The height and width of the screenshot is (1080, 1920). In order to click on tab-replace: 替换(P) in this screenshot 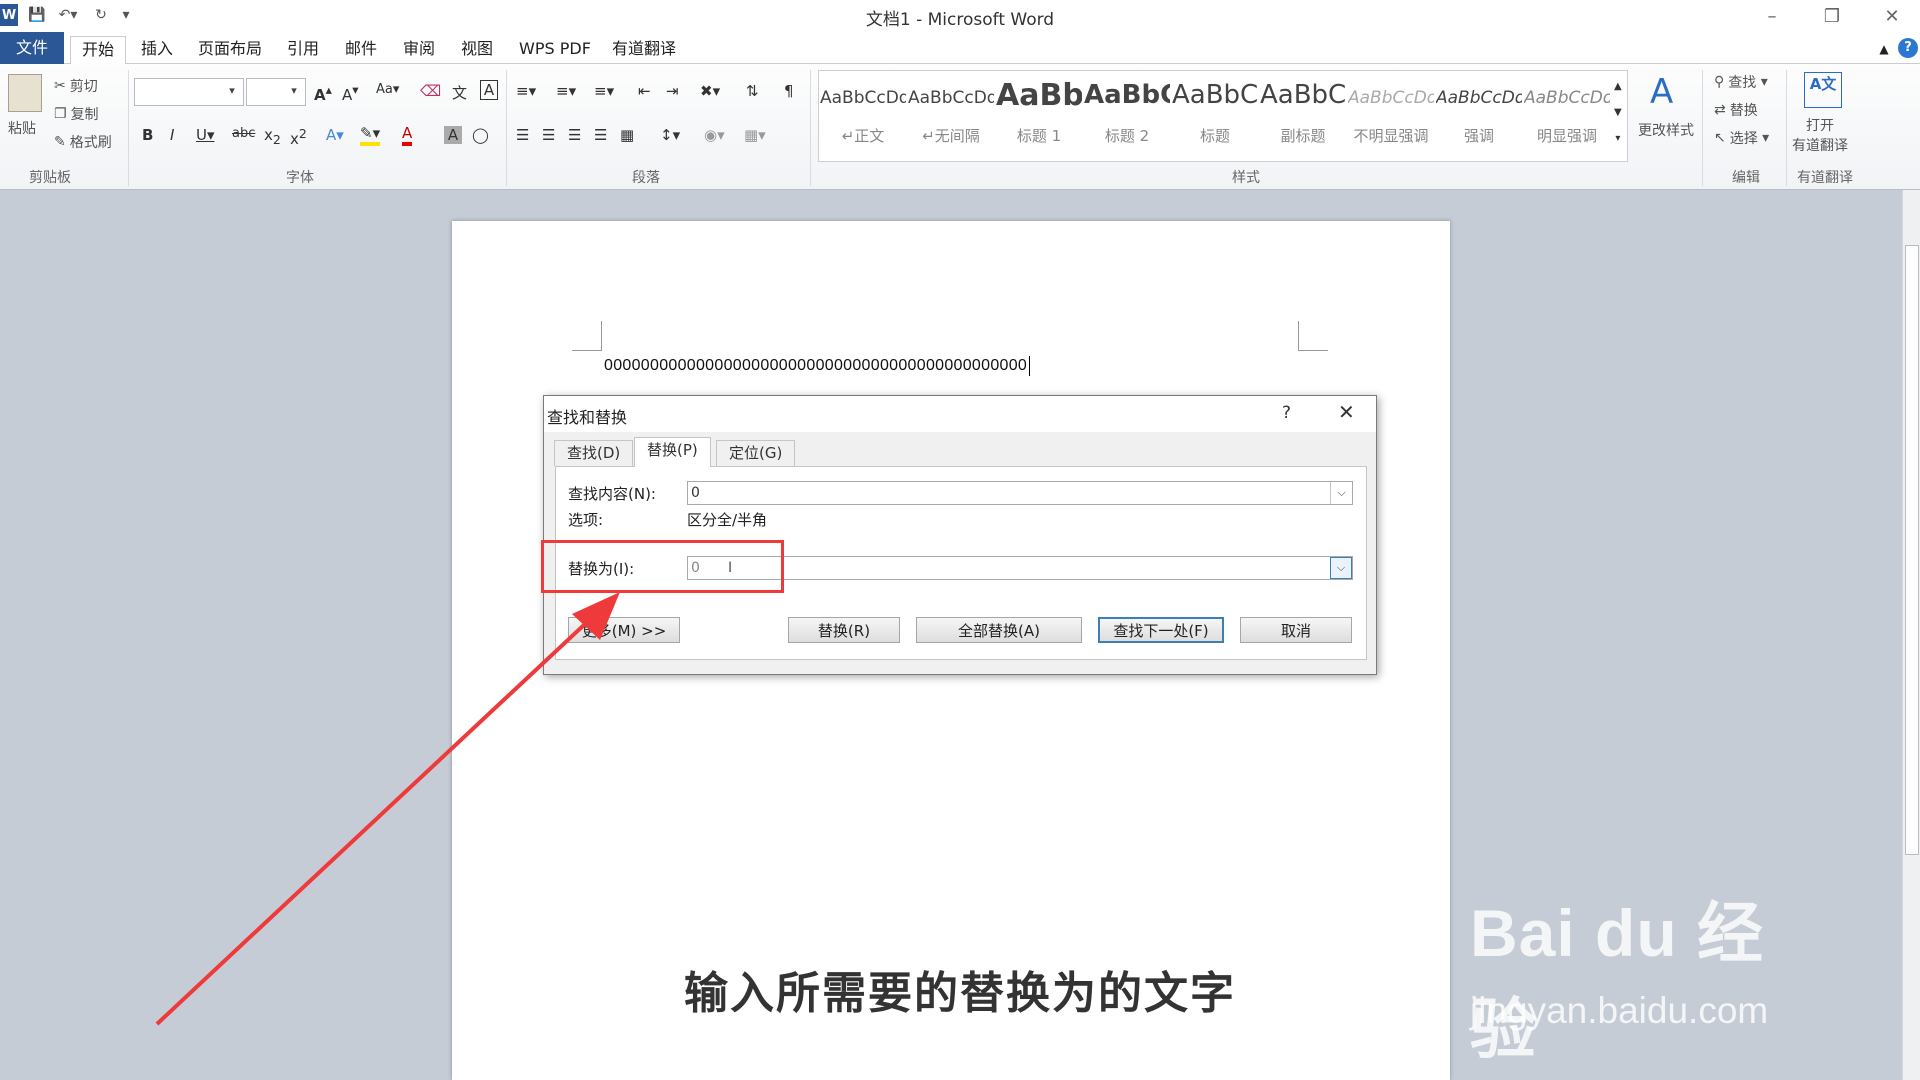, I will do `click(672, 452)`.